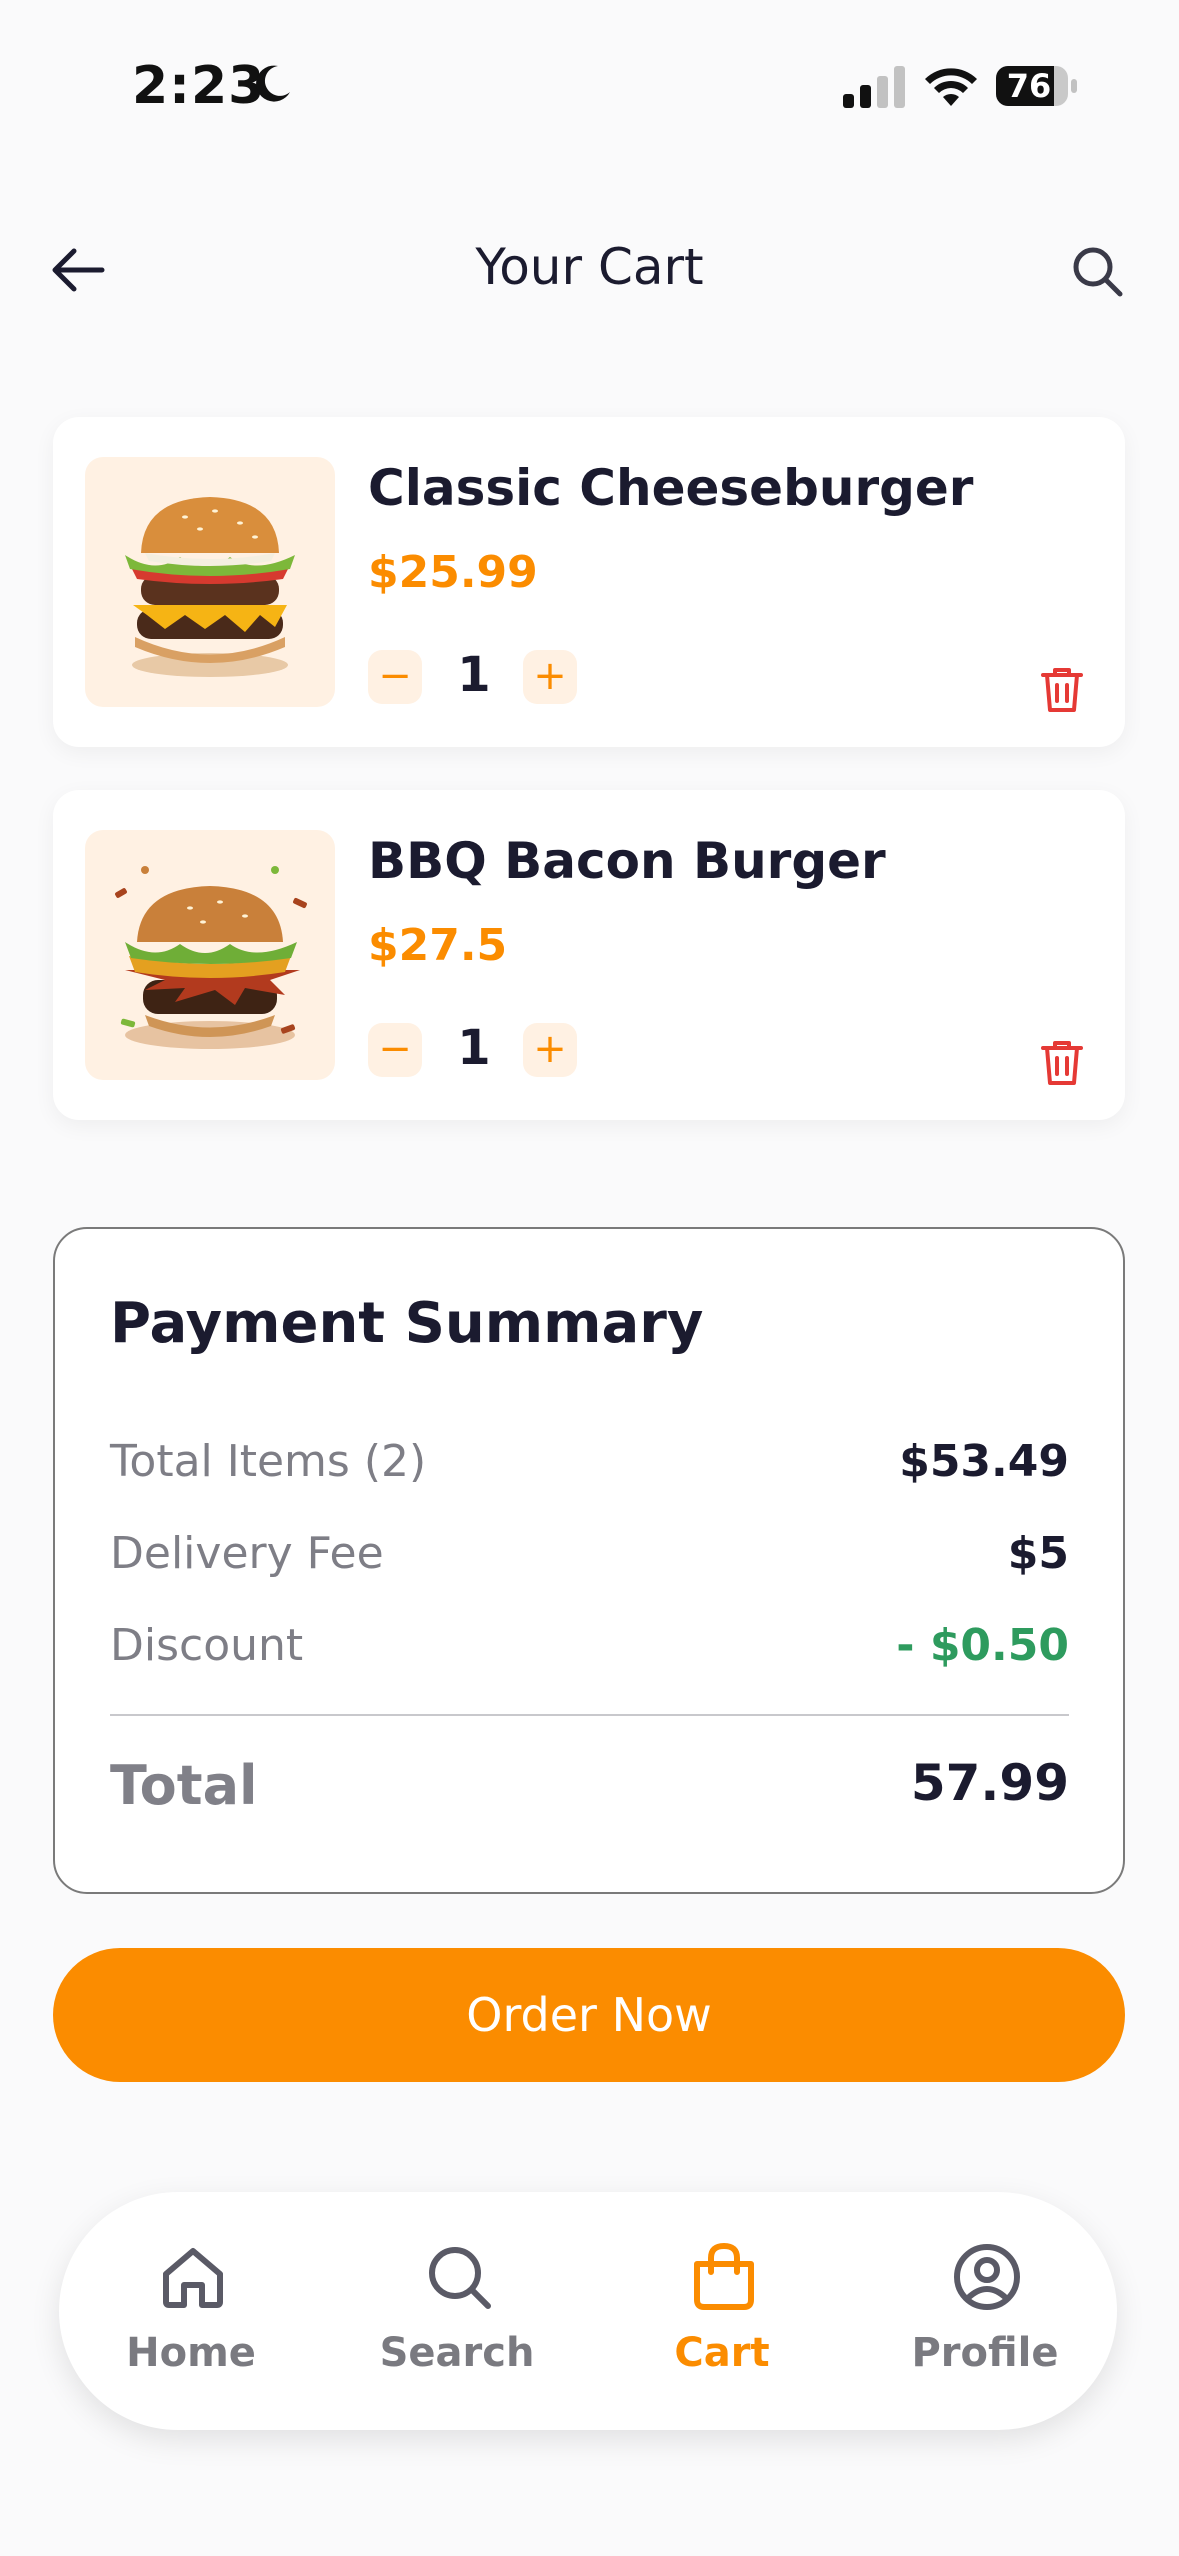  What do you see at coordinates (1029, 86) in the screenshot?
I see `battery-level: 76` at bounding box center [1029, 86].